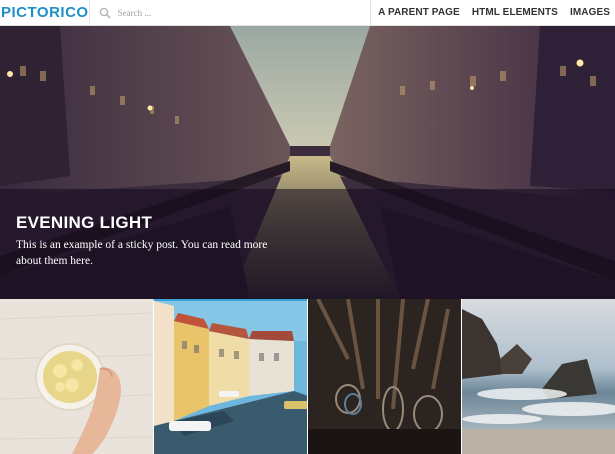 This screenshot has width=615, height=454. I want to click on main-nav: A PARENT PAGE HTML ELEMENTS IMAGES, so click(493, 13).